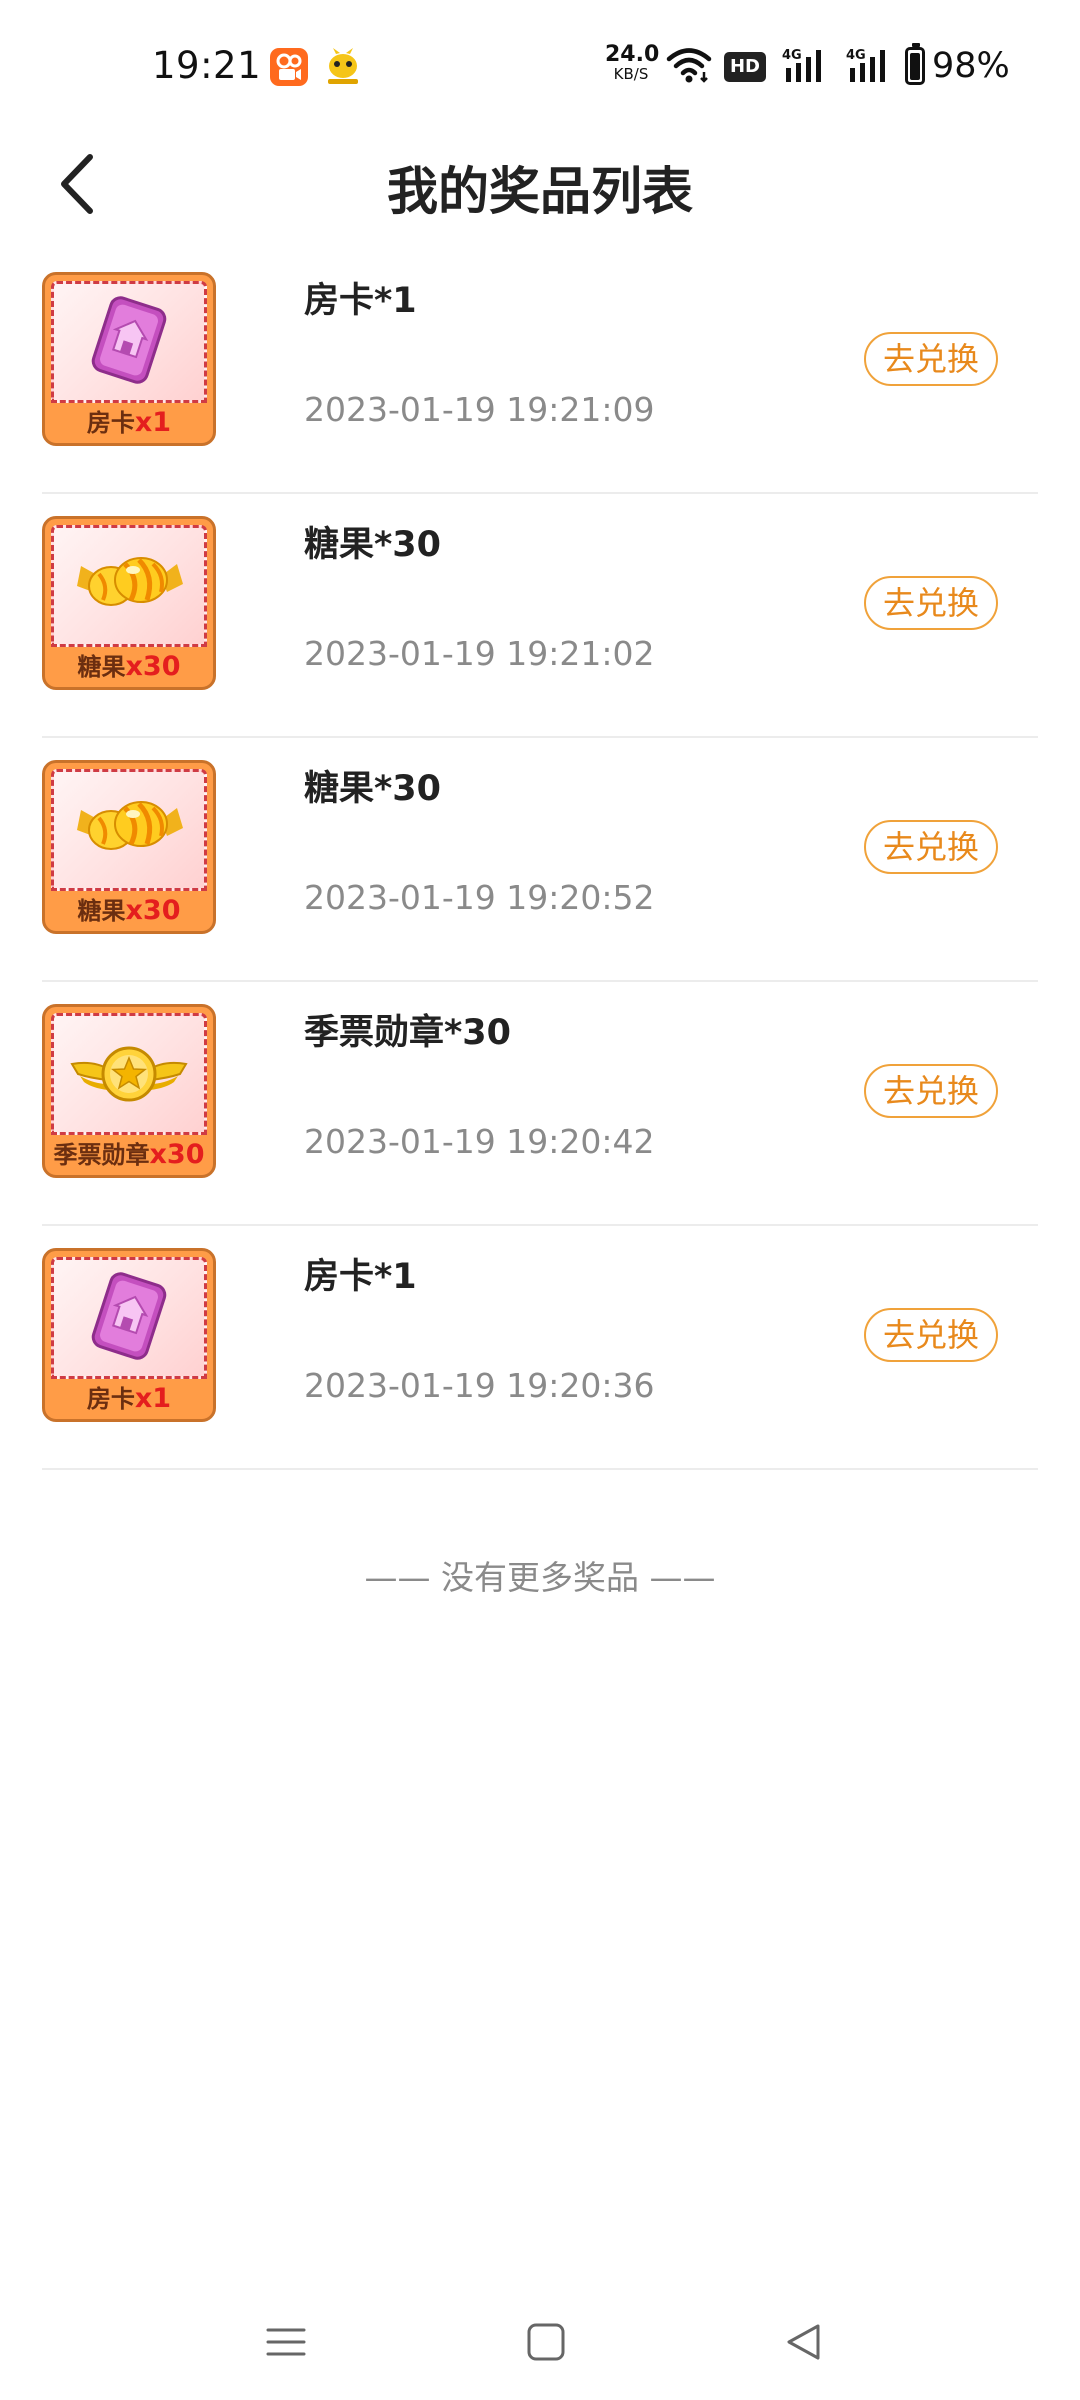 This screenshot has width=1080, height=2400. I want to click on status-time: 19:21, so click(207, 65).